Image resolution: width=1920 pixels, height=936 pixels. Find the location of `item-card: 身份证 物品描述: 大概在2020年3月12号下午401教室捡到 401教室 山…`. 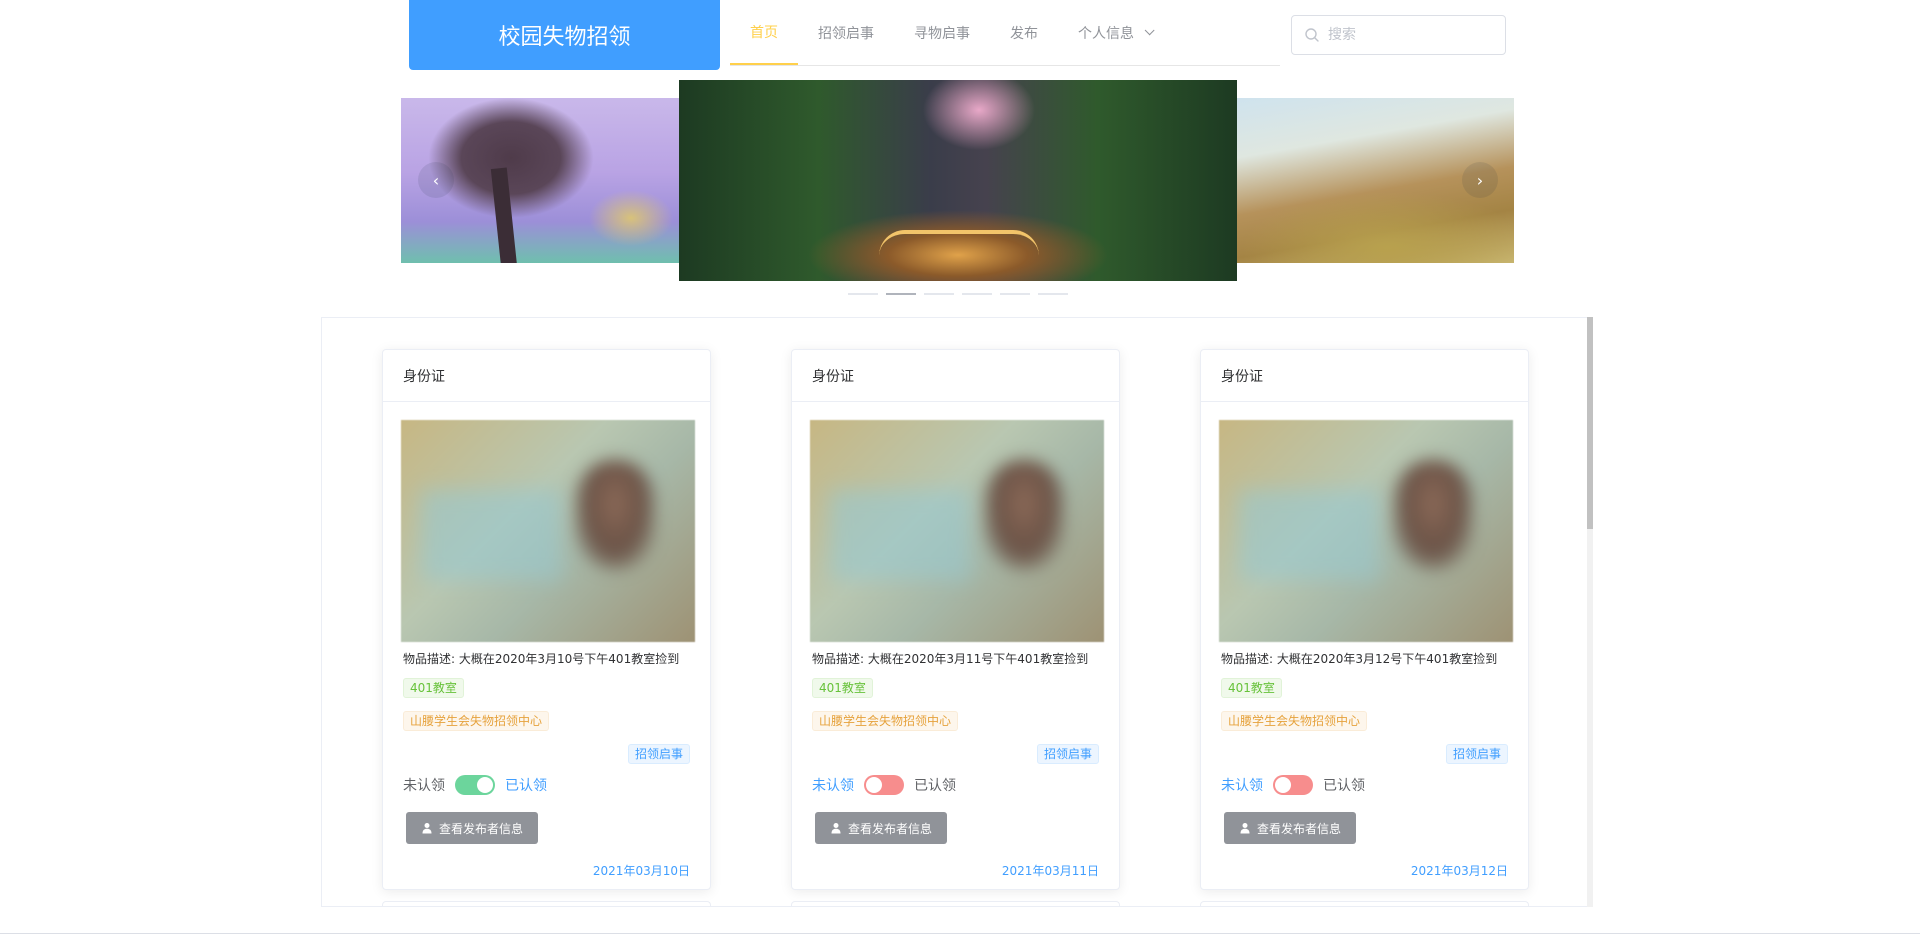

item-card: 身份证 物品描述: 大概在2020年3月12号下午401教室捡到 401教室 山… is located at coordinates (1364, 619).